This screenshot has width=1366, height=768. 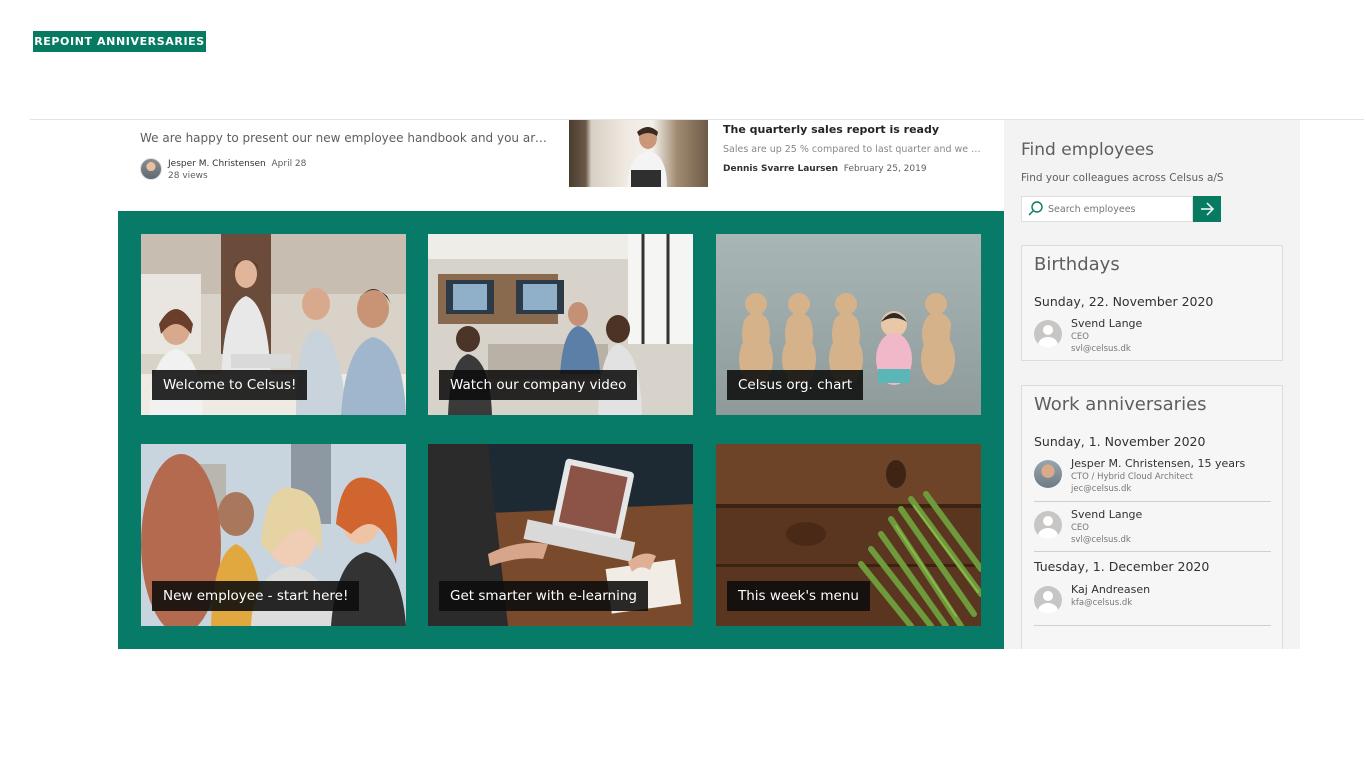 I want to click on hero-tile-new-employee: New employee - start here!, so click(x=273, y=535).